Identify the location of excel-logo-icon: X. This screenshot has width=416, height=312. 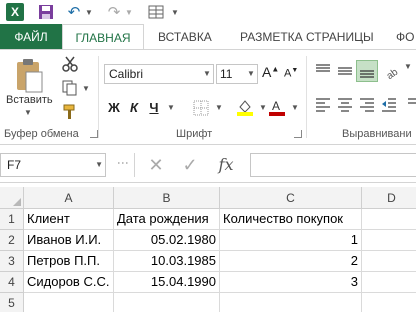
(15, 12).